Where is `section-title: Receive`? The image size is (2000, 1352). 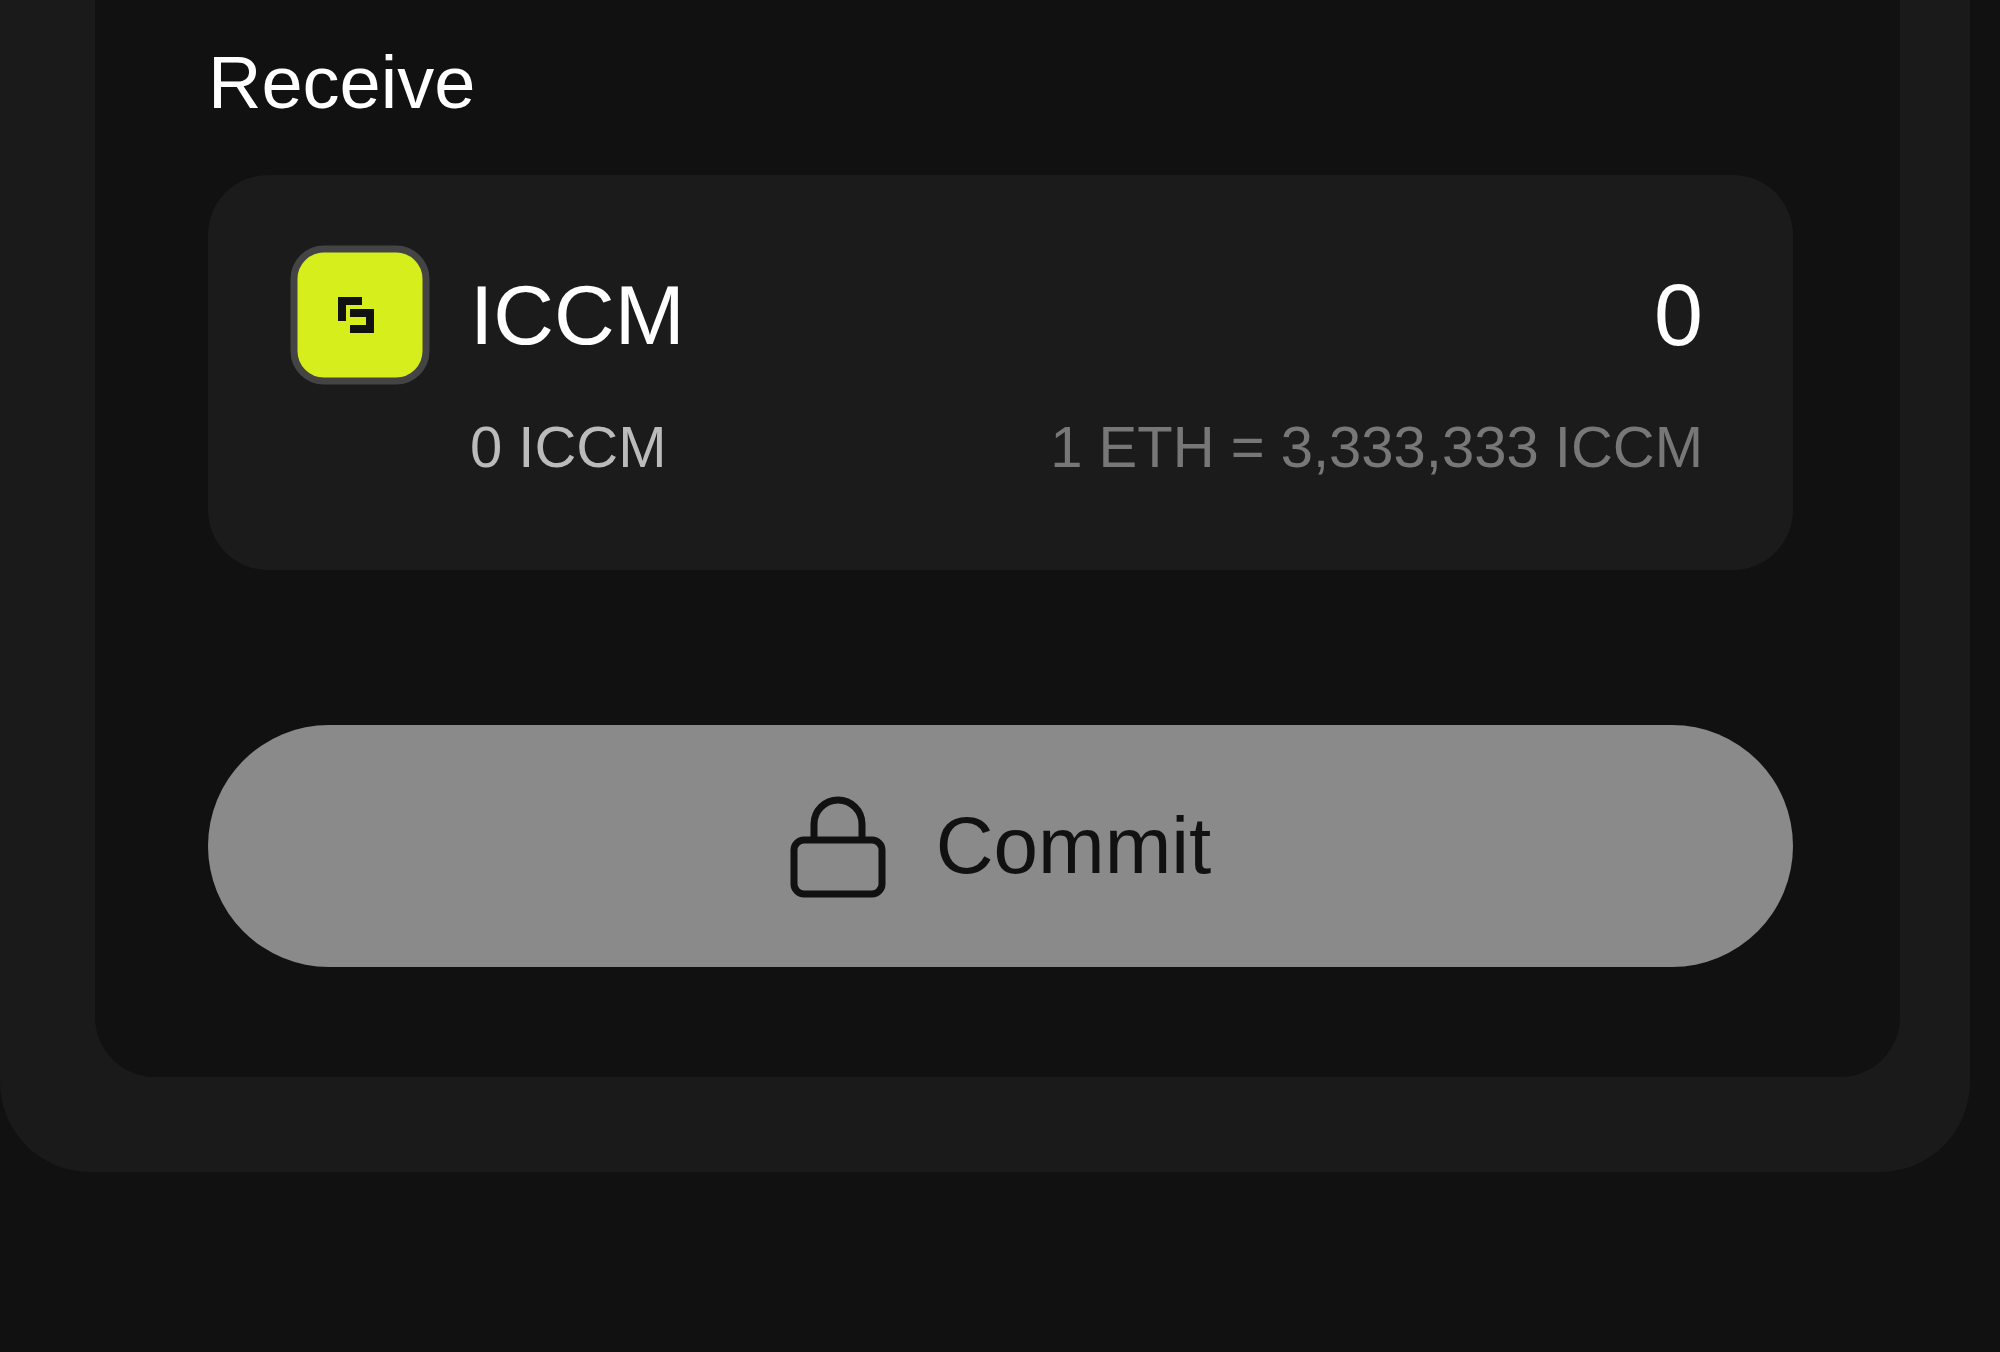
section-title: Receive is located at coordinates (342, 82).